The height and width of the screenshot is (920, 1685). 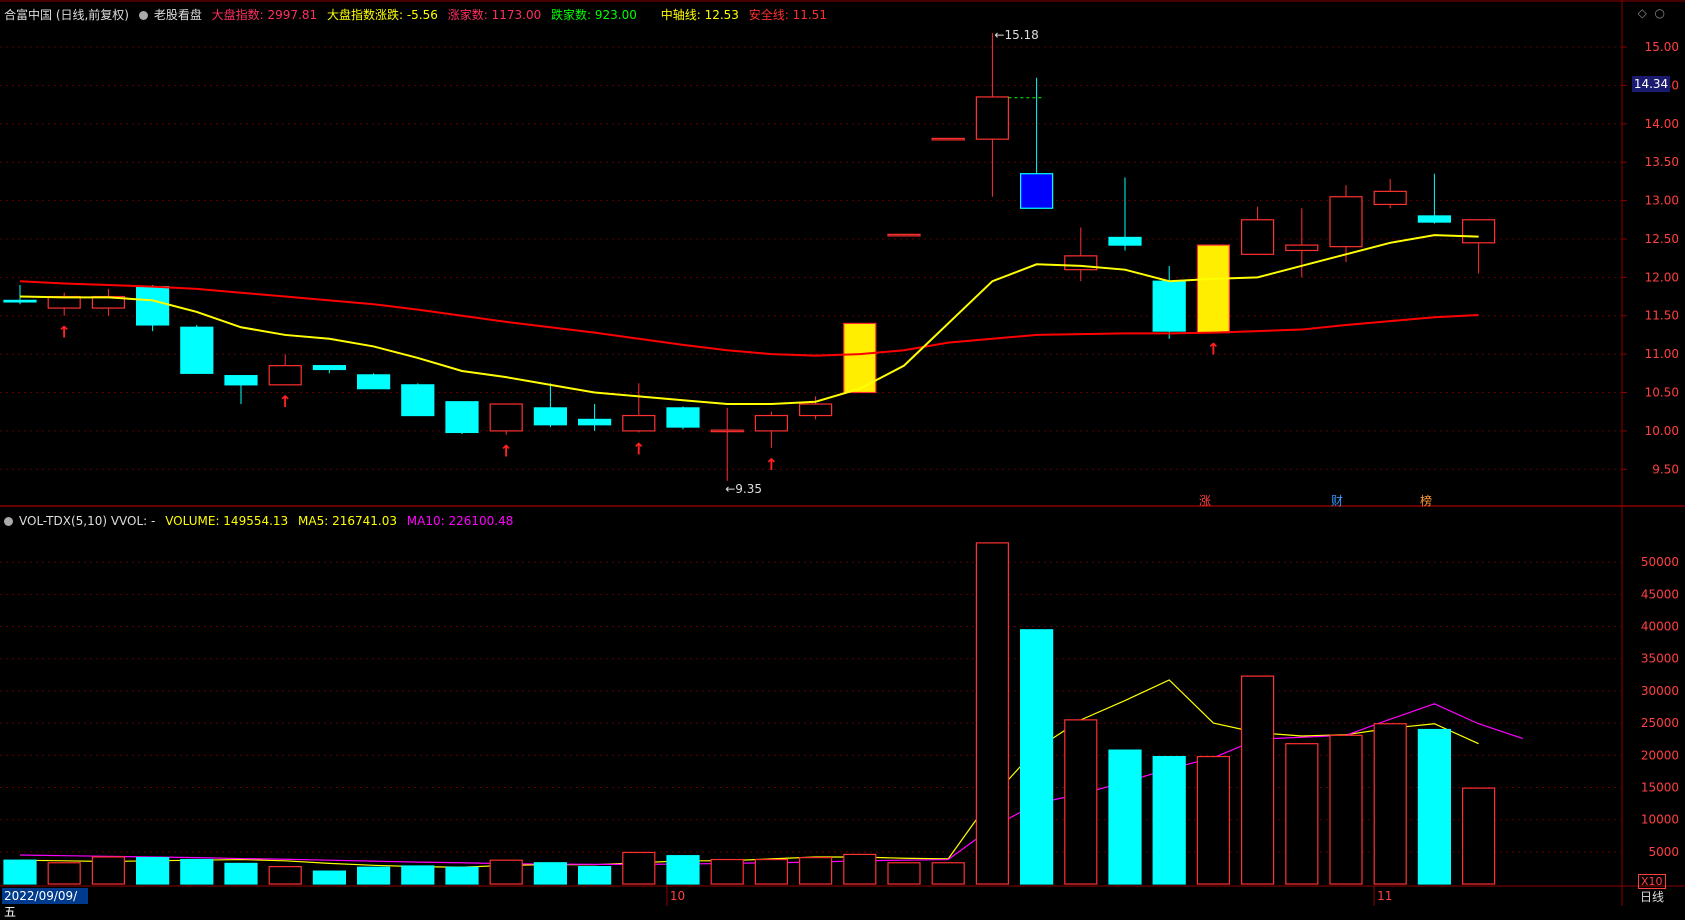 What do you see at coordinates (1652, 881) in the screenshot?
I see `x10-label: X10` at bounding box center [1652, 881].